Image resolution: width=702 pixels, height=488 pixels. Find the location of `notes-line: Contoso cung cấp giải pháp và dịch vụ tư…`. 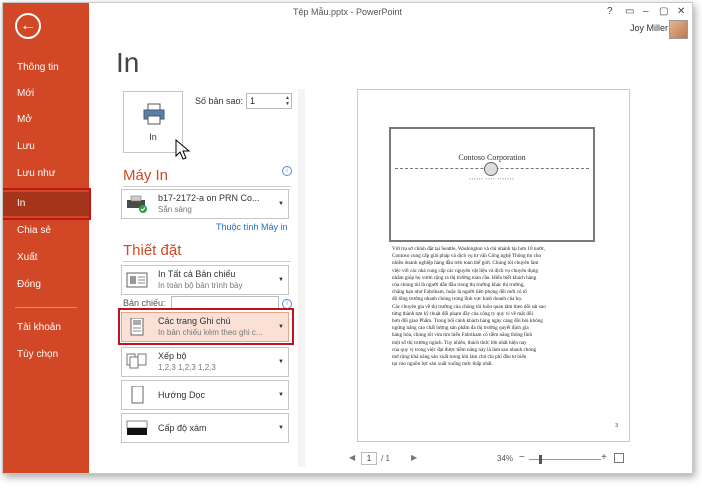

notes-line: Contoso cung cấp giải pháp và dịch vụ tư… is located at coordinates (467, 256).